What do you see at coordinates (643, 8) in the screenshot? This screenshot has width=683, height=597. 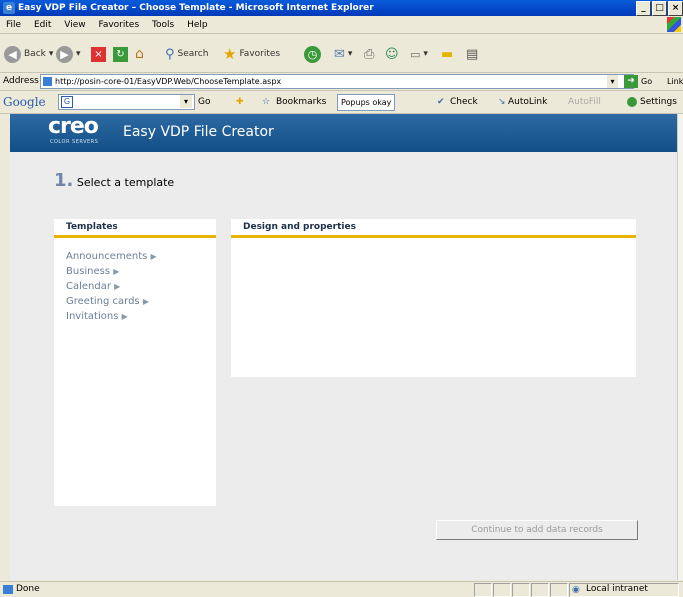 I see `minimize-button: _` at bounding box center [643, 8].